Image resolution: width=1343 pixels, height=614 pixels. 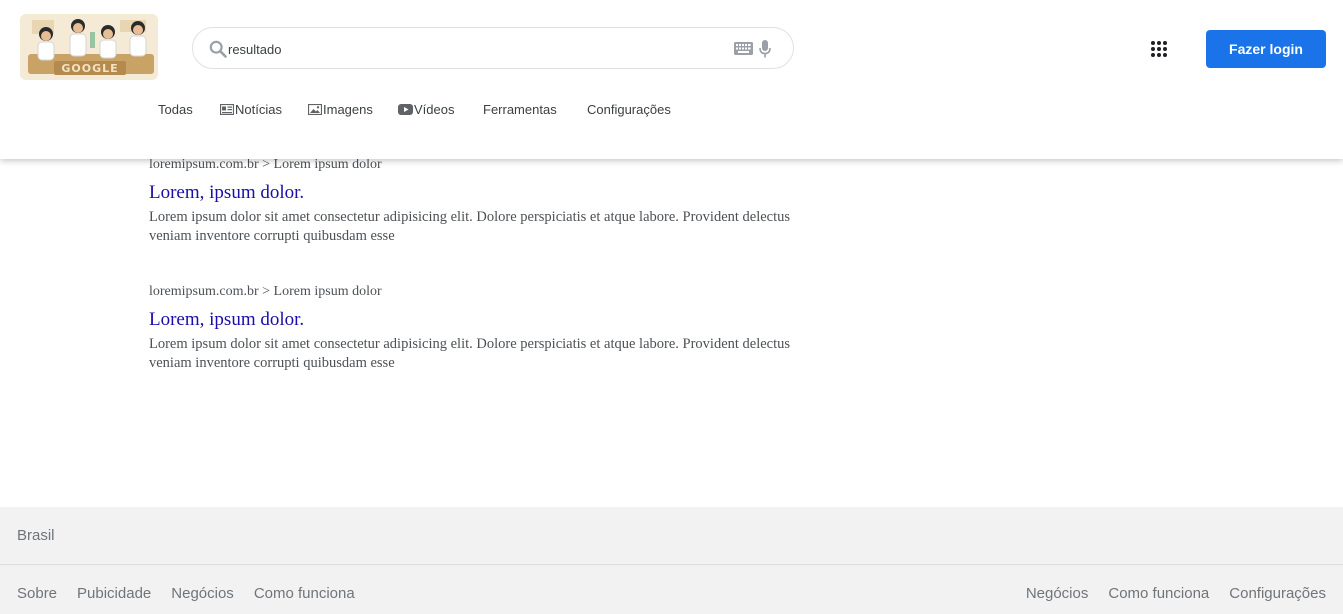 What do you see at coordinates (218, 49) in the screenshot?
I see `search-icon` at bounding box center [218, 49].